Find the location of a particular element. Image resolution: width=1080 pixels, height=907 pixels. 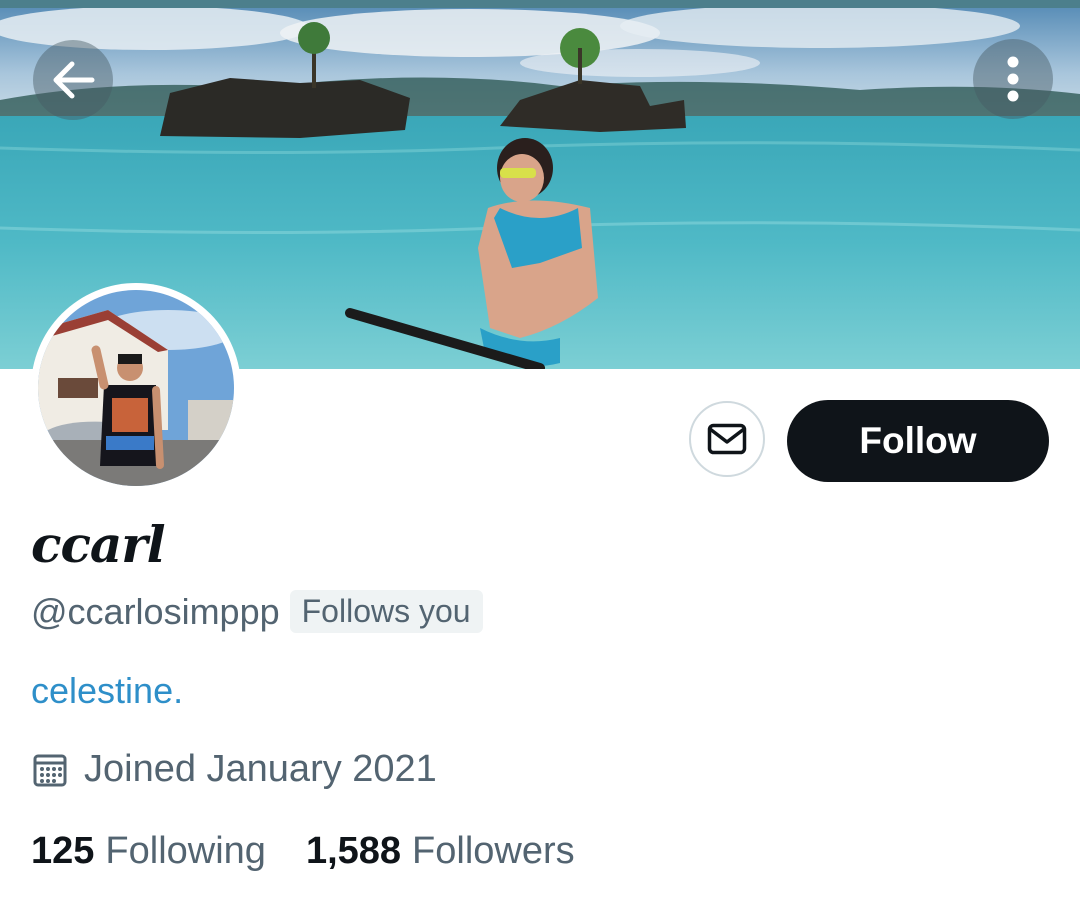

more-options-button is located at coordinates (1013, 79).